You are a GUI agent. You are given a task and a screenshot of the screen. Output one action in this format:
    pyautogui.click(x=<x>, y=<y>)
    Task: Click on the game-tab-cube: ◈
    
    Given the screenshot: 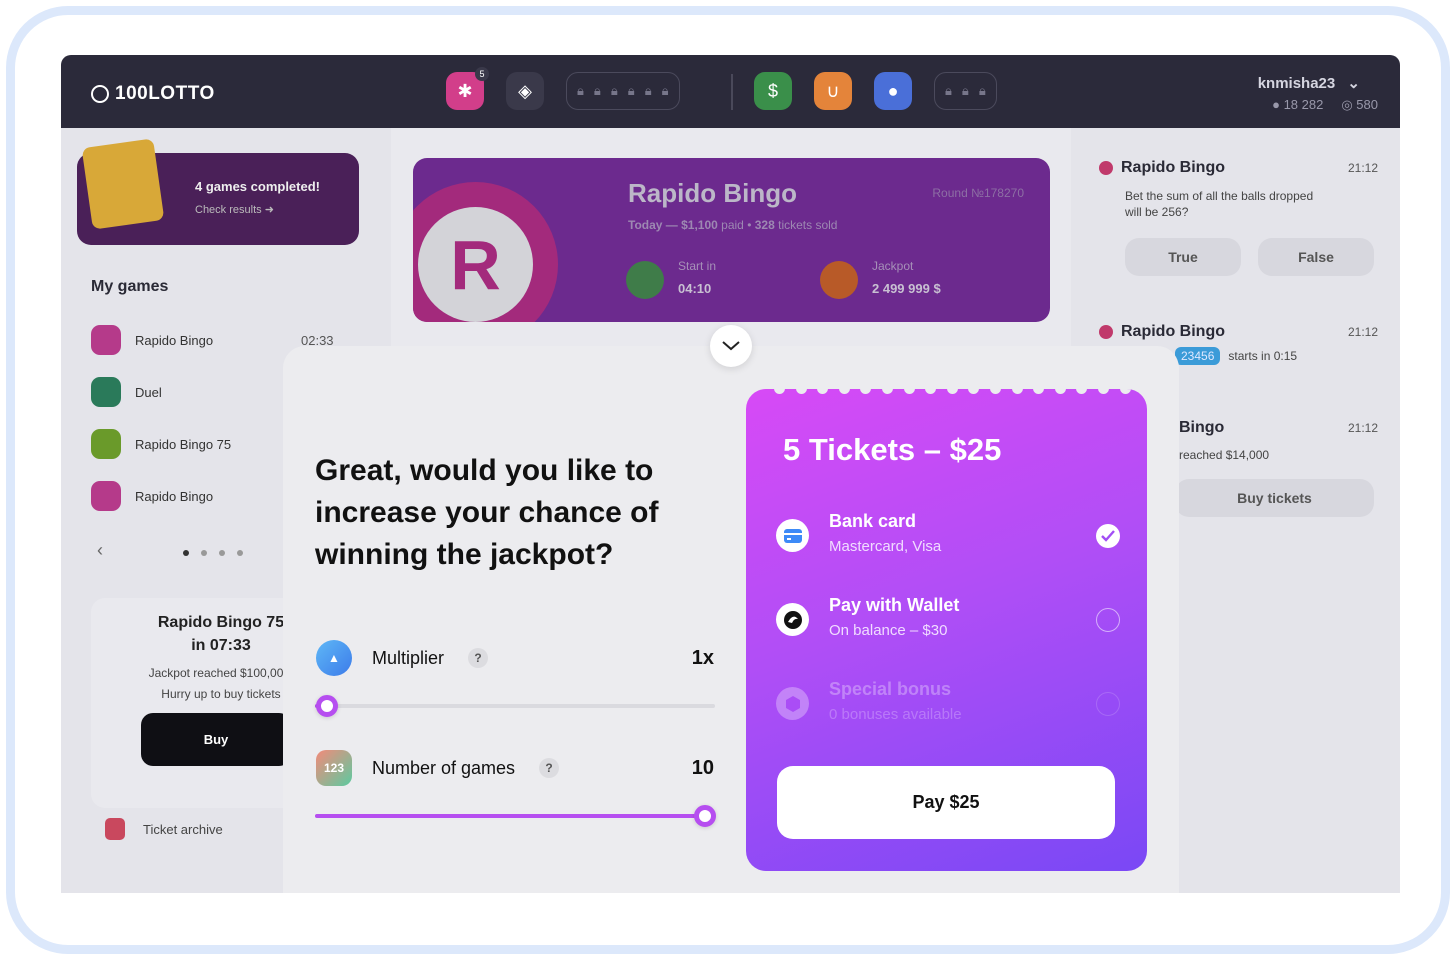 What is the action you would take?
    pyautogui.click(x=525, y=91)
    